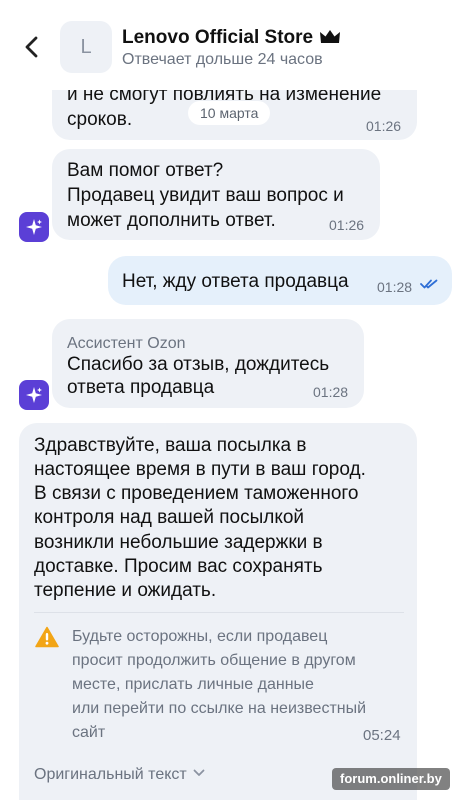 The image size is (470, 800). Describe the element at coordinates (198, 364) in the screenshot. I see `message-line: Спасибо за отзыв, дождитесь` at that location.